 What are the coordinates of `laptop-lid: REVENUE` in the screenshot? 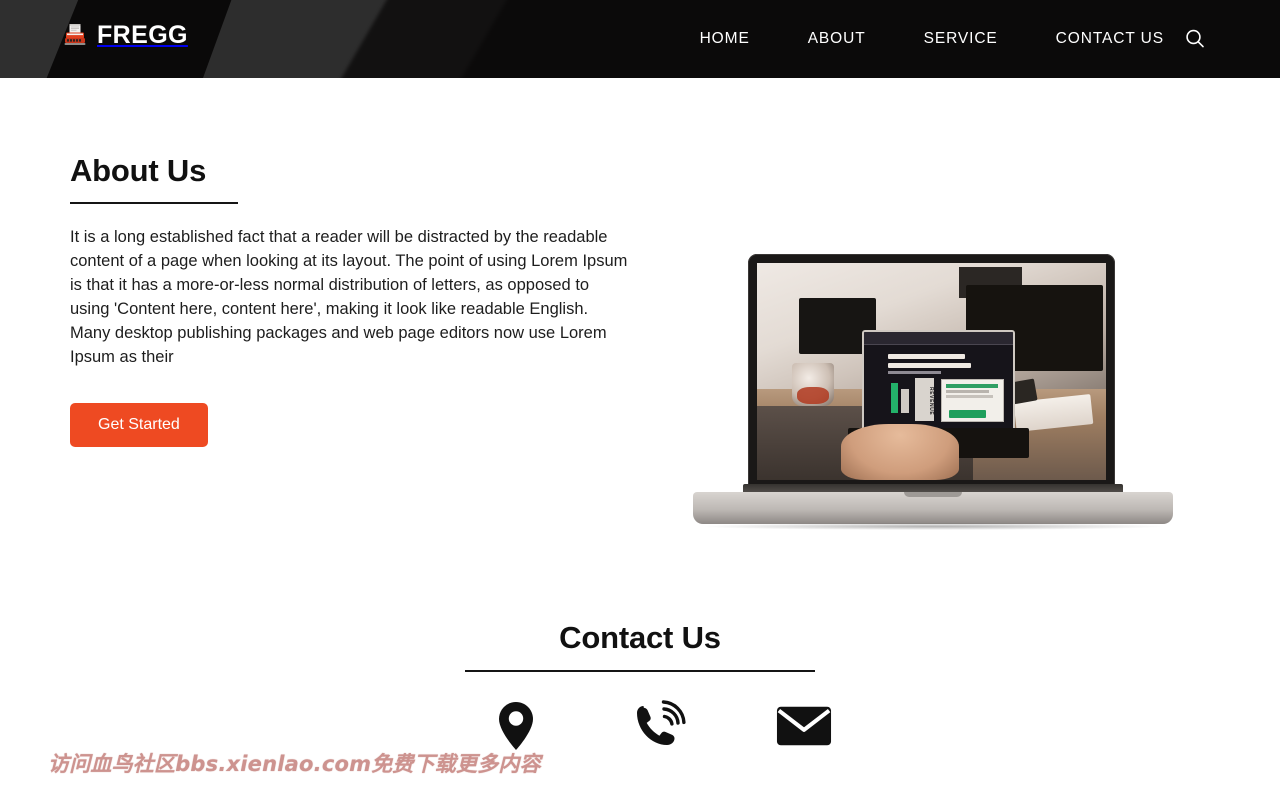 It's located at (931, 372).